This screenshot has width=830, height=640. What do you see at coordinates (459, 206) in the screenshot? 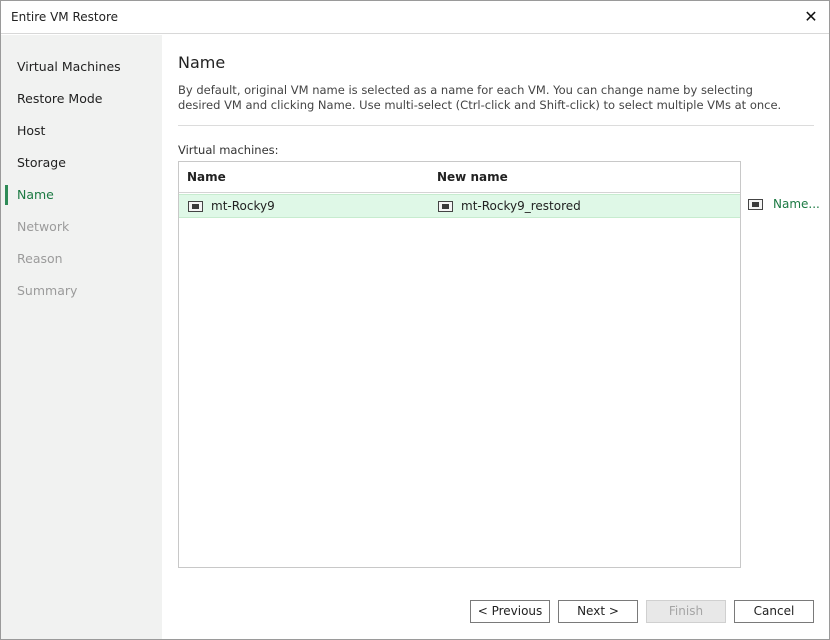
I see `table-row: mt-Rocky9 mt-Rocky9_restored` at bounding box center [459, 206].